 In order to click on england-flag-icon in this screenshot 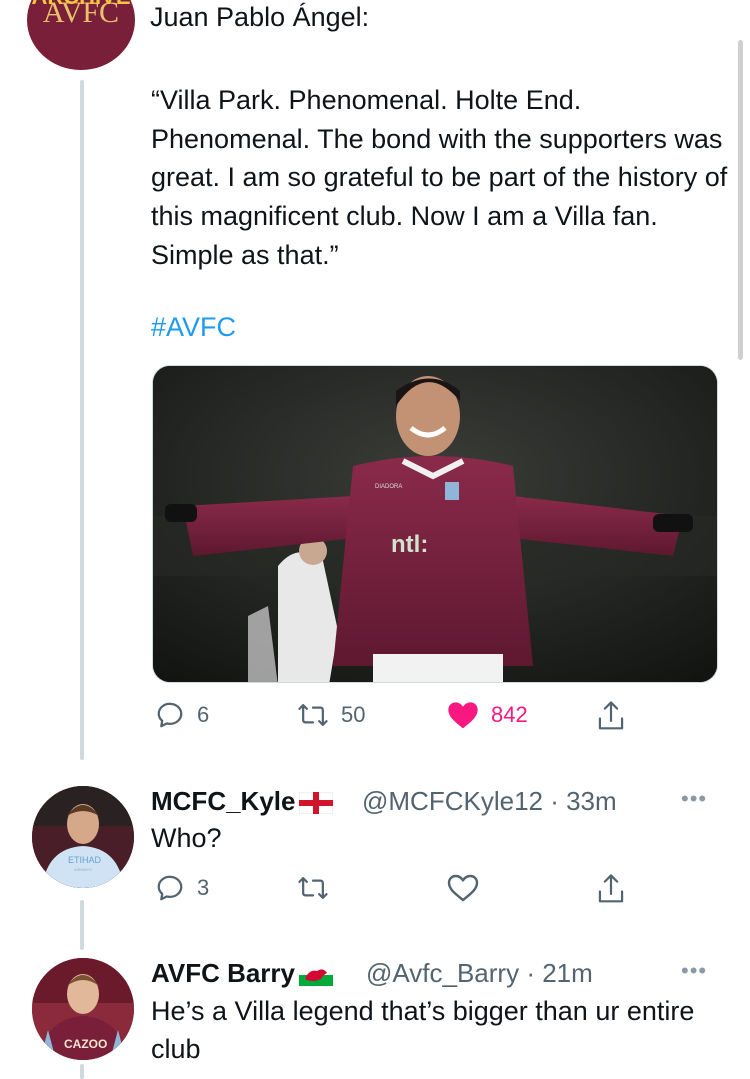, I will do `click(316, 803)`.